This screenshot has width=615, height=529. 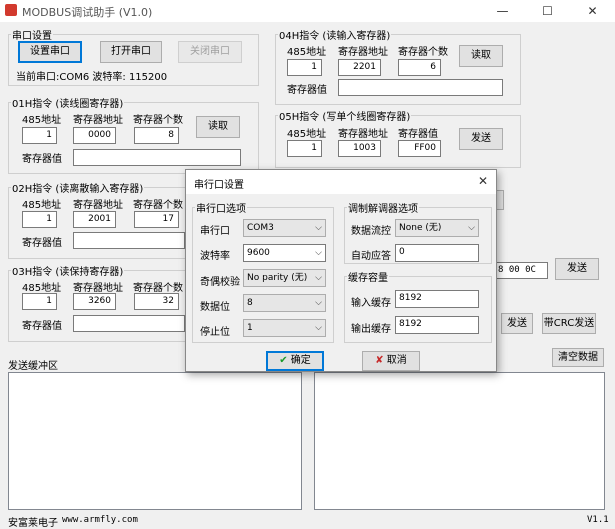 What do you see at coordinates (284, 228) in the screenshot?
I see `port-select: COM3 ⌵` at bounding box center [284, 228].